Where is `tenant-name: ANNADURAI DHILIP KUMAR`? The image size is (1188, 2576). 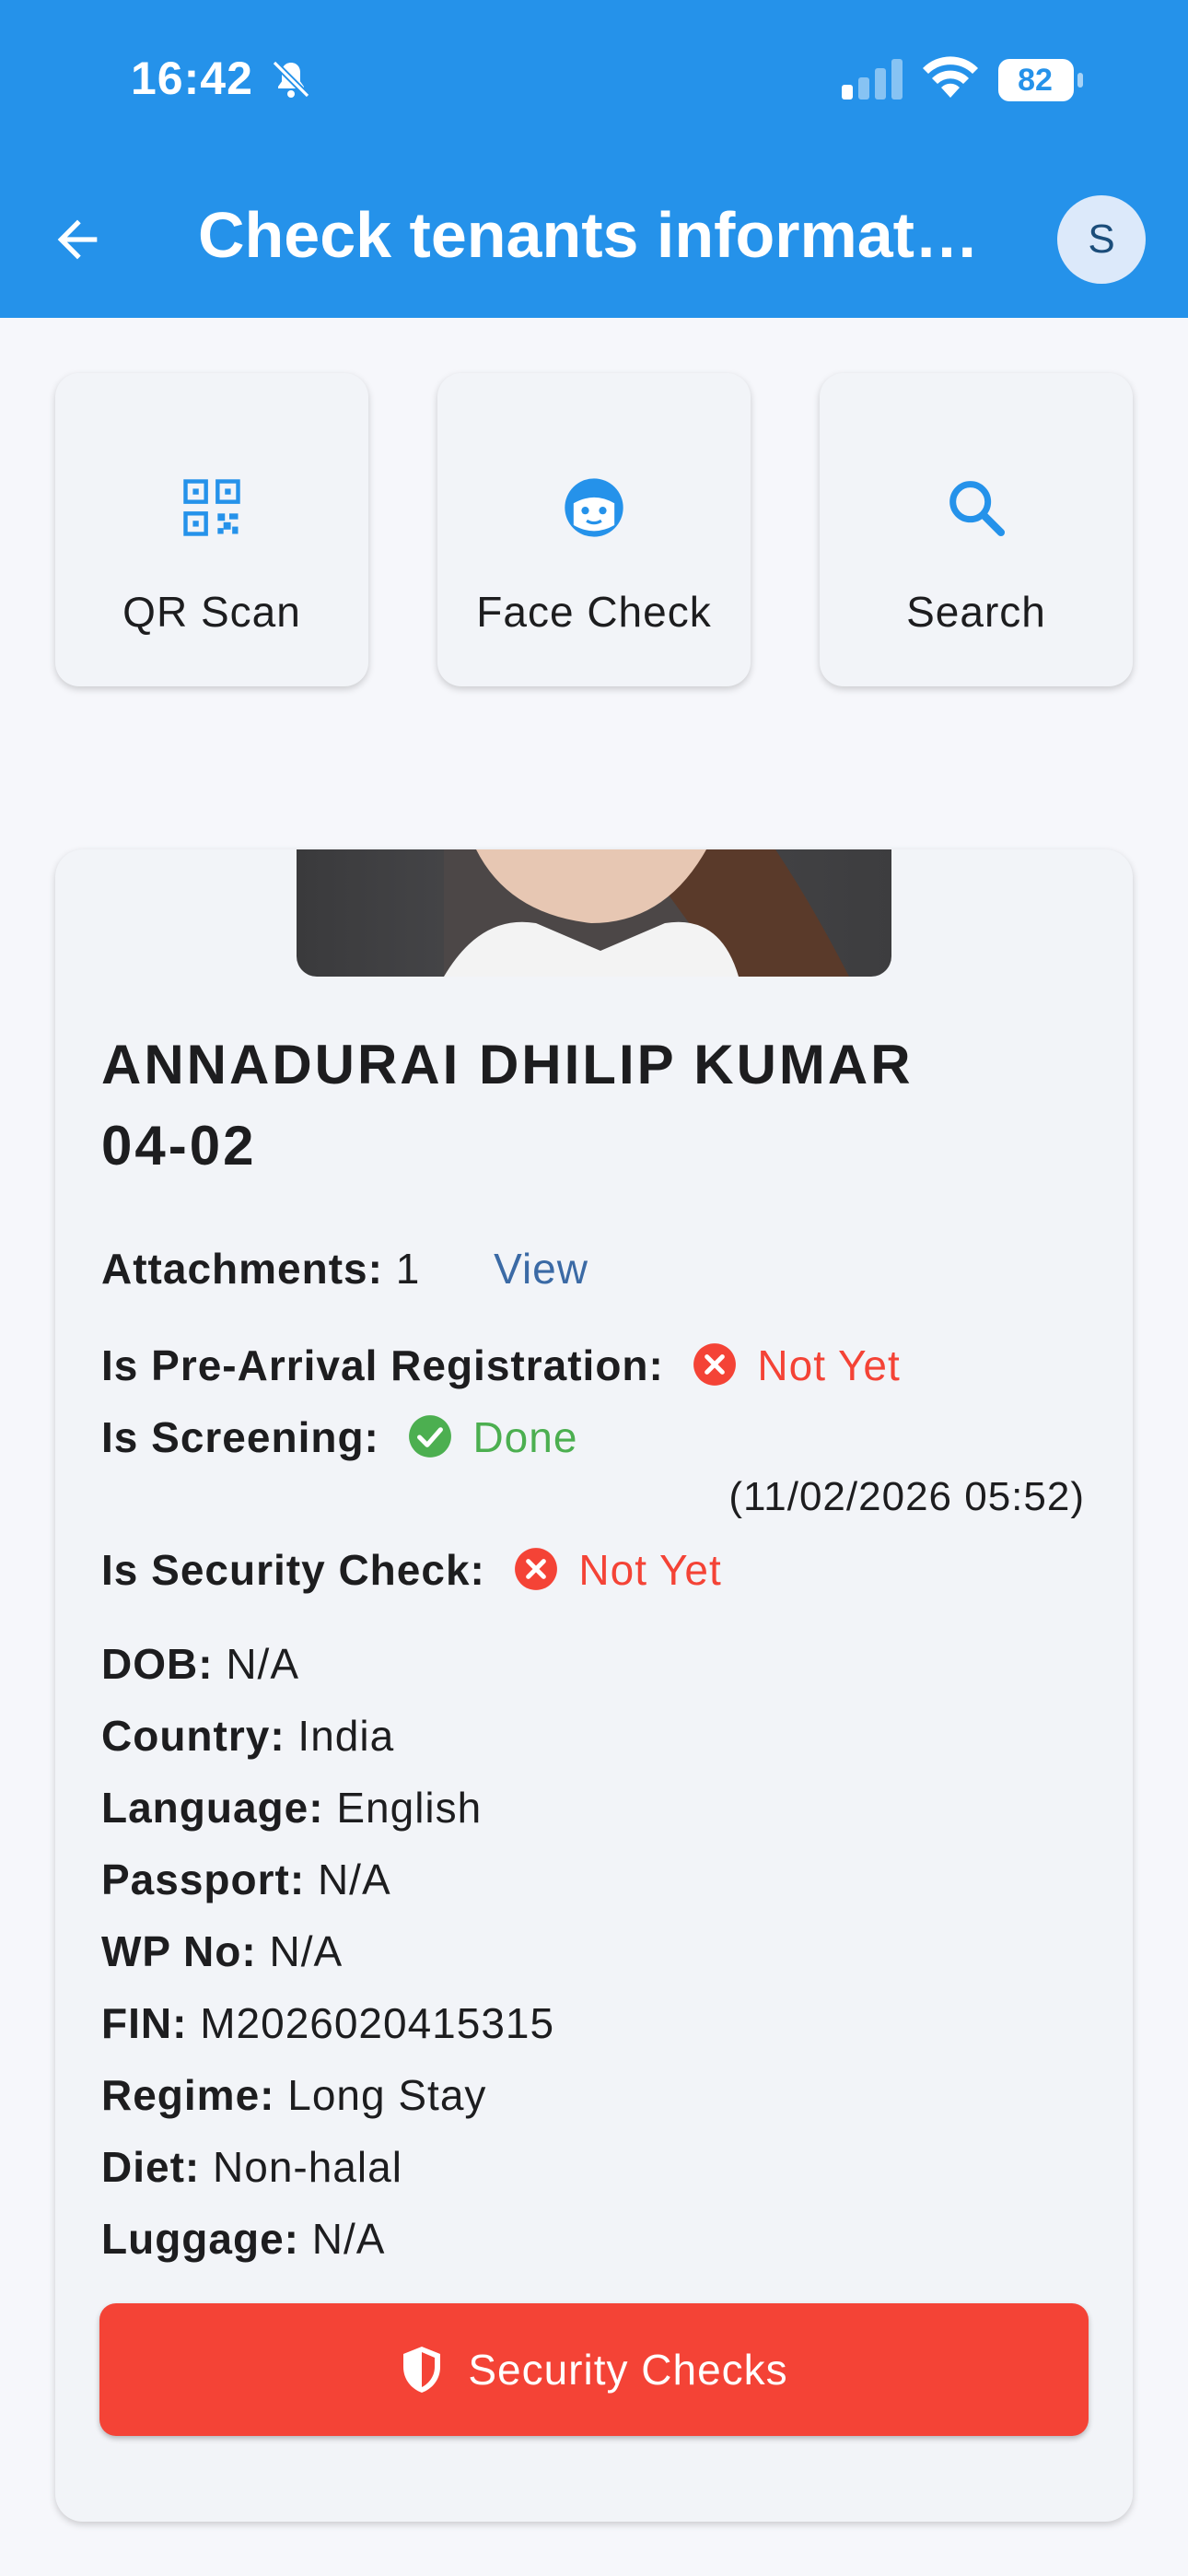
tenant-name: ANNADURAI DHILIP KUMAR is located at coordinates (507, 1064).